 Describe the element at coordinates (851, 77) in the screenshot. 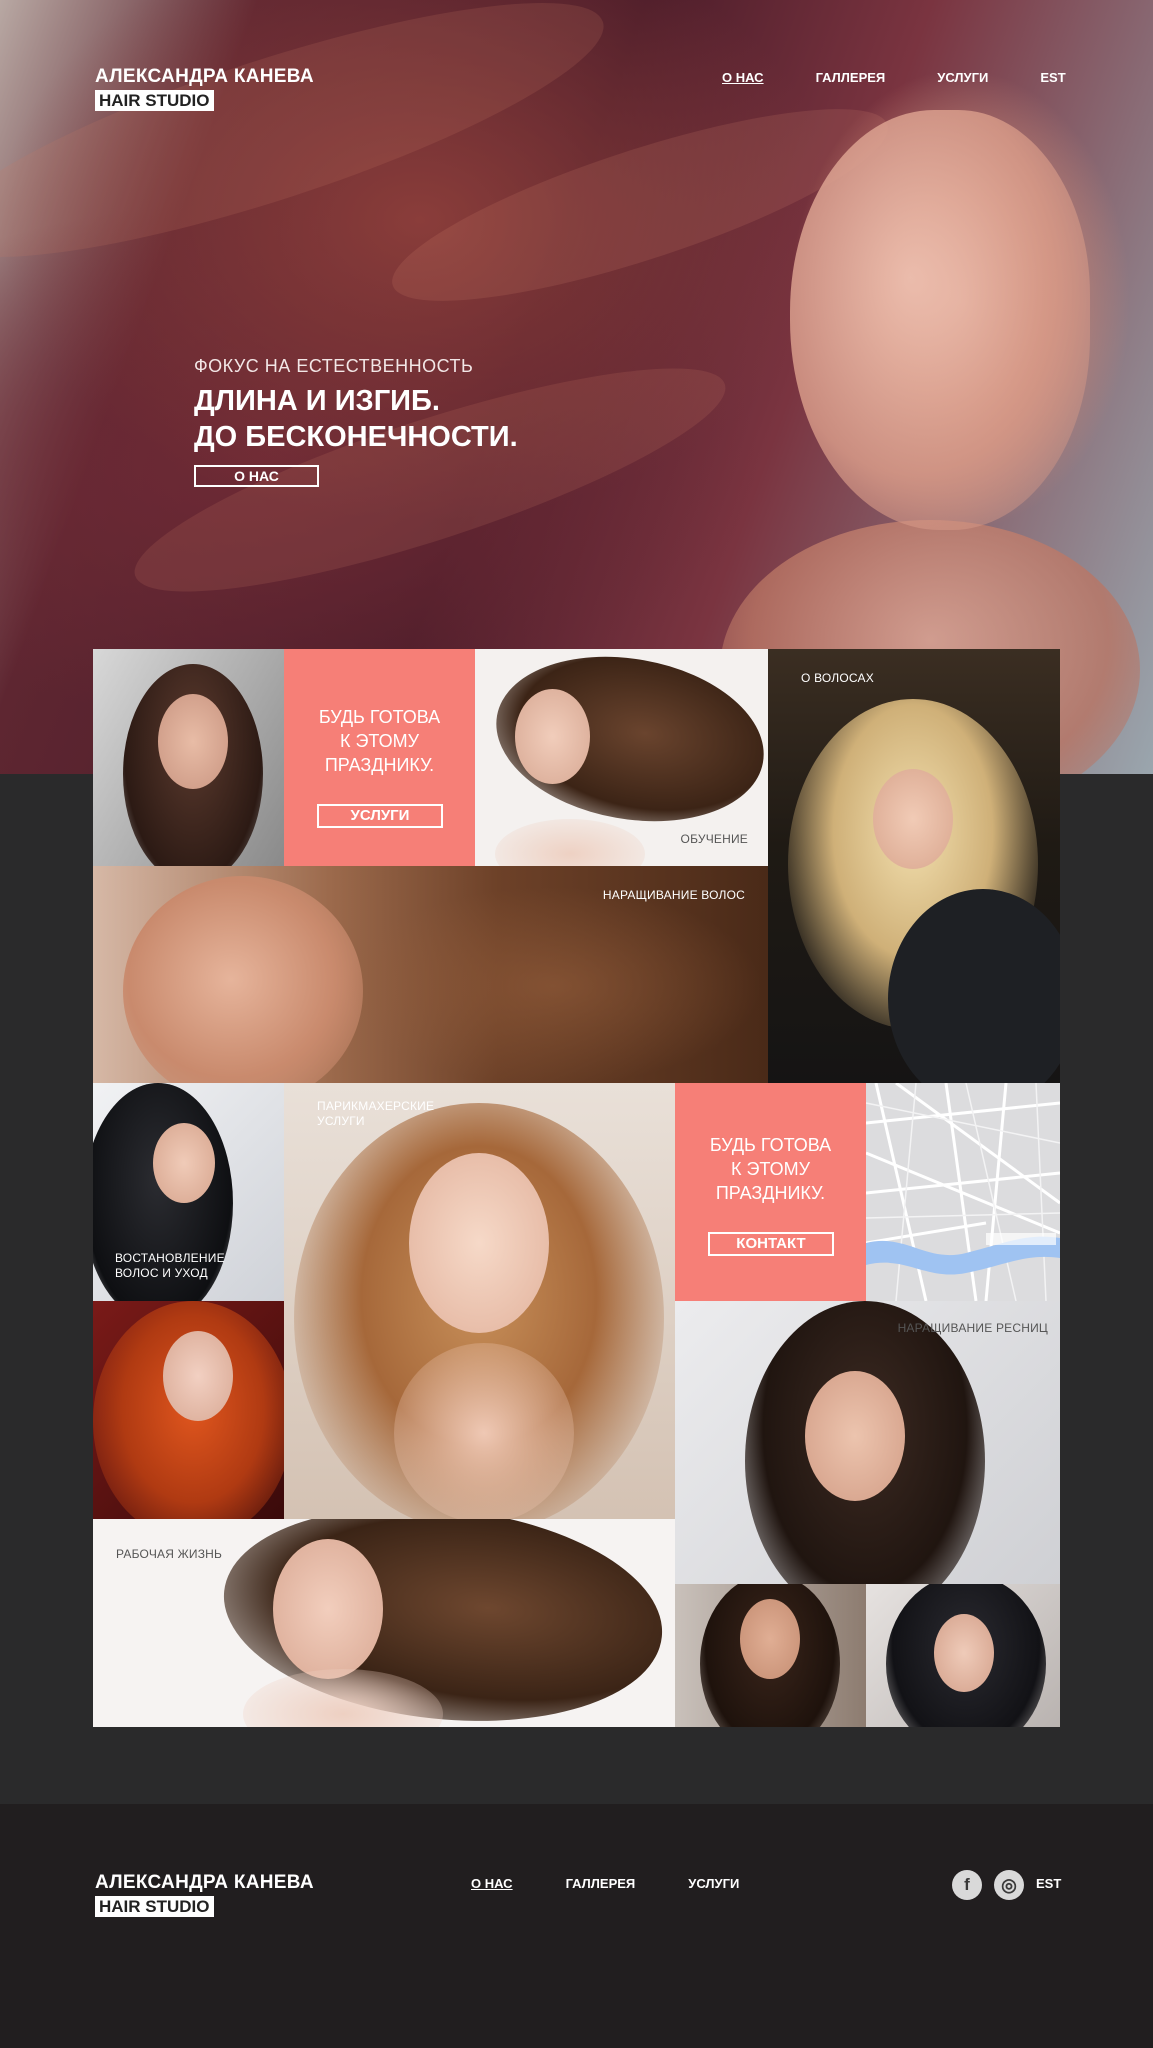

I see `nav-item-gallery: ГАЛЛЕРЕЯ` at that location.